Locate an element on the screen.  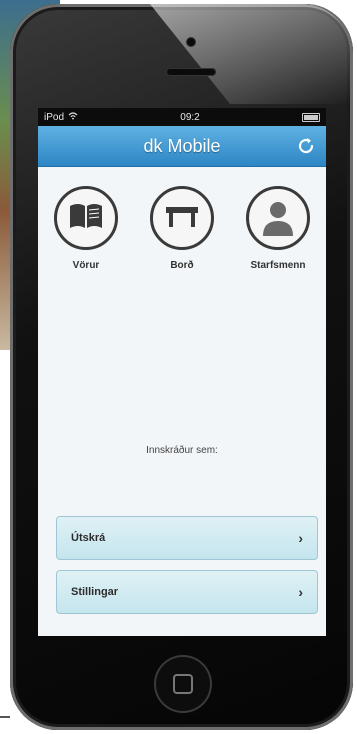
wifi-icon is located at coordinates (73, 117).